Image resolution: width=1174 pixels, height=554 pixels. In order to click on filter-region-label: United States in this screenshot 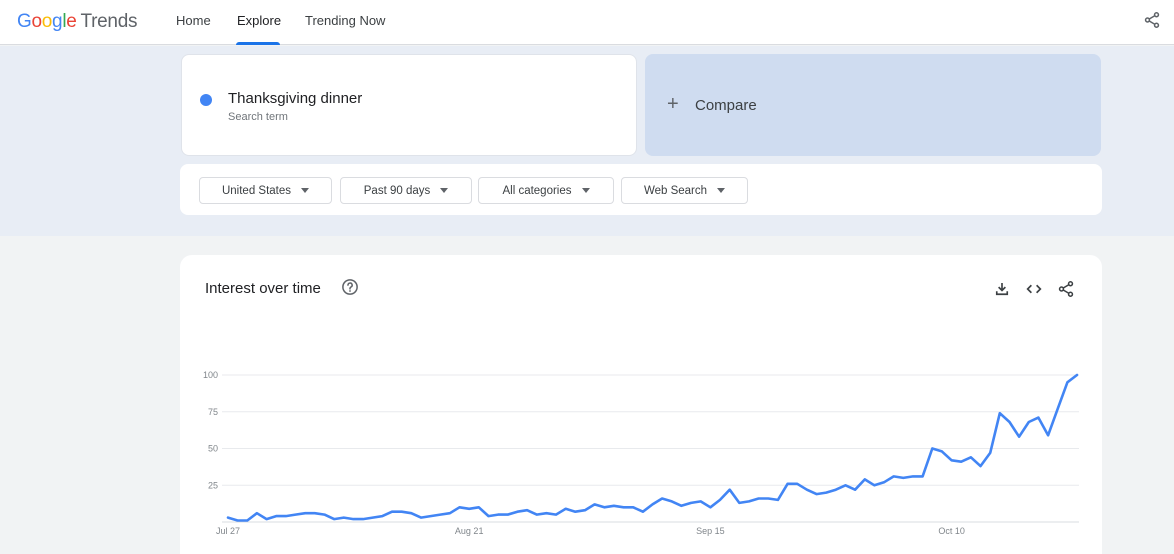, I will do `click(256, 190)`.